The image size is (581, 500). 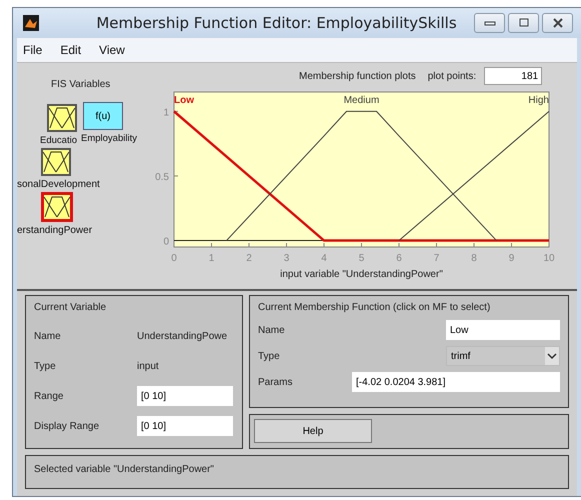 I want to click on window-title: Membership Function Editor: EmployabilitySkills, so click(x=276, y=23).